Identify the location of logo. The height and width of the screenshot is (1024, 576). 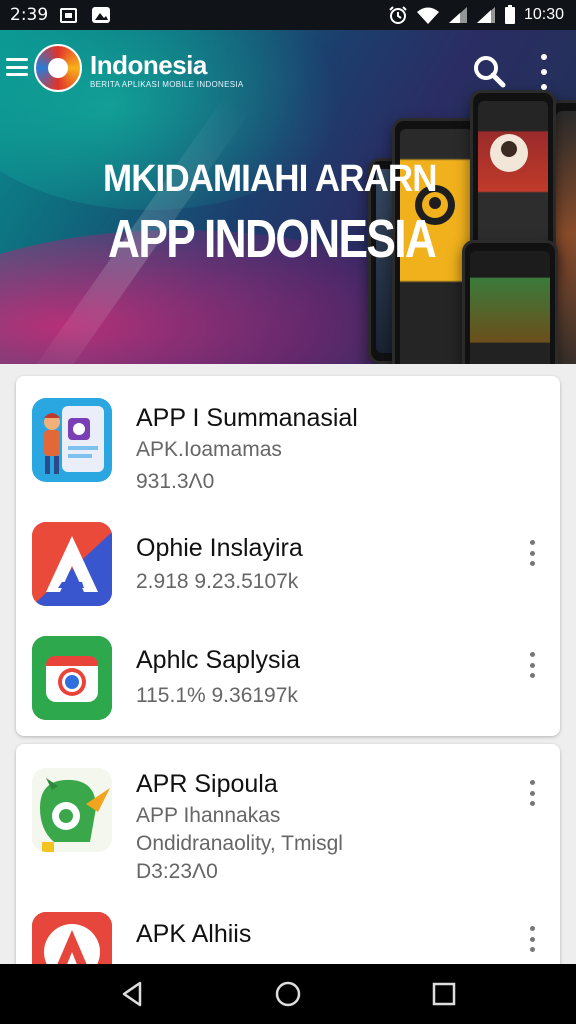
(58, 68).